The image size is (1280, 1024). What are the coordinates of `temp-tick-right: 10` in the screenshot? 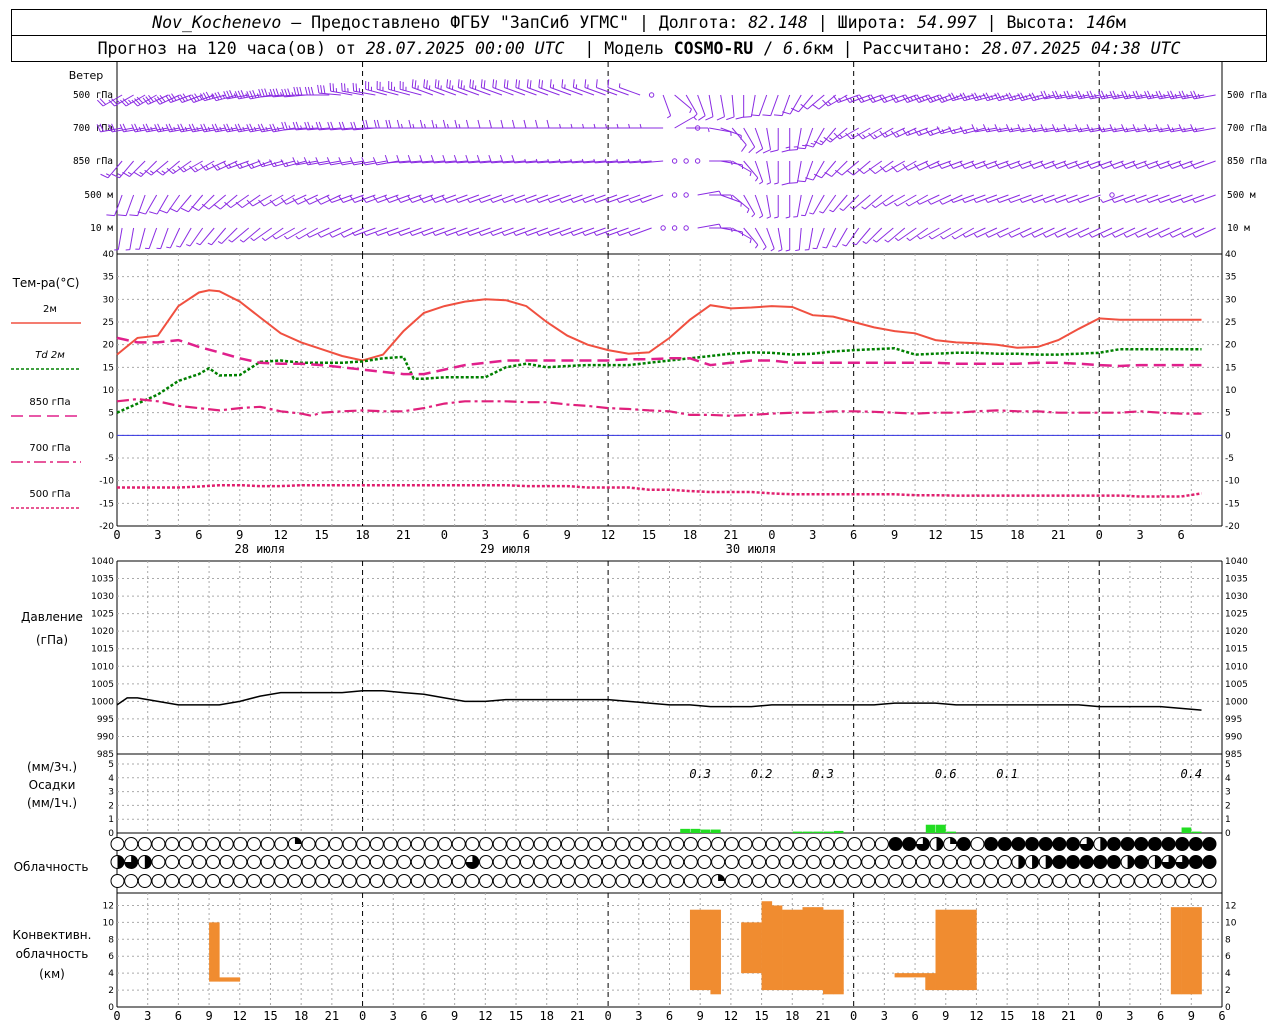 It's located at (1231, 391).